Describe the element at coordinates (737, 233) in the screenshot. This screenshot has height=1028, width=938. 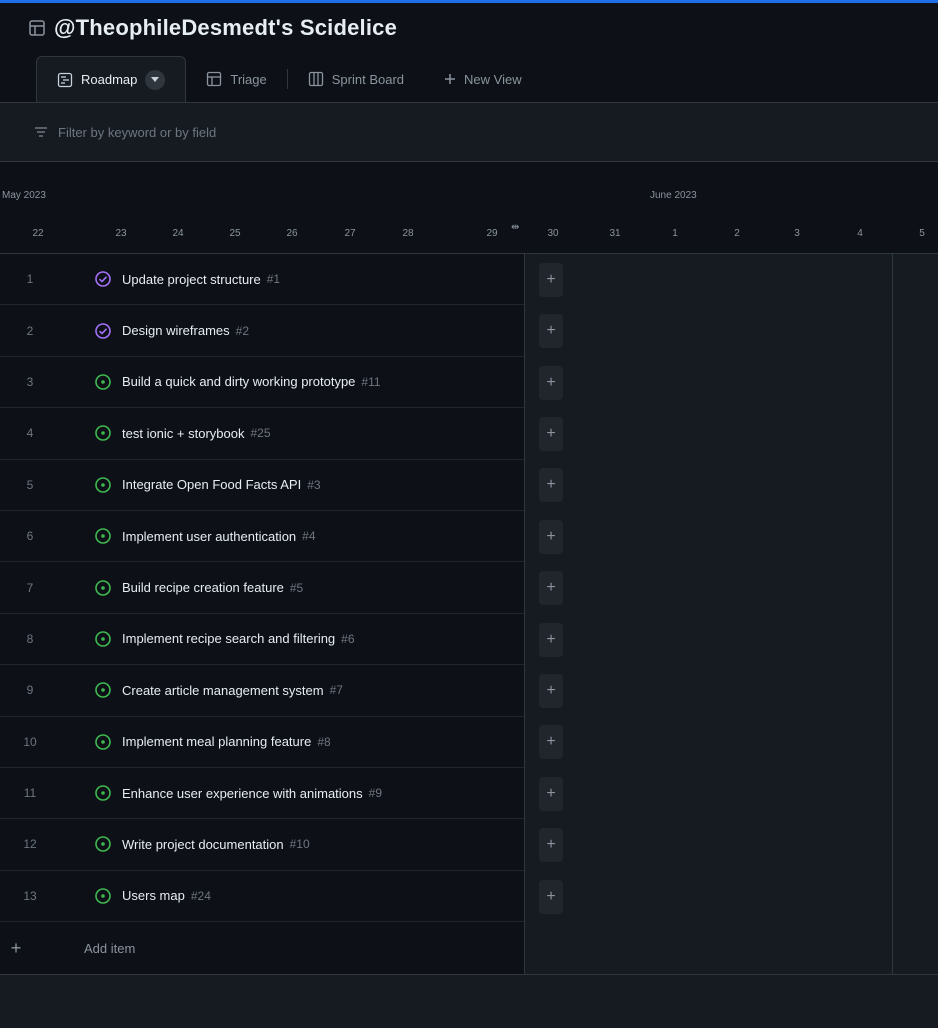
I see `day-label: 2` at that location.